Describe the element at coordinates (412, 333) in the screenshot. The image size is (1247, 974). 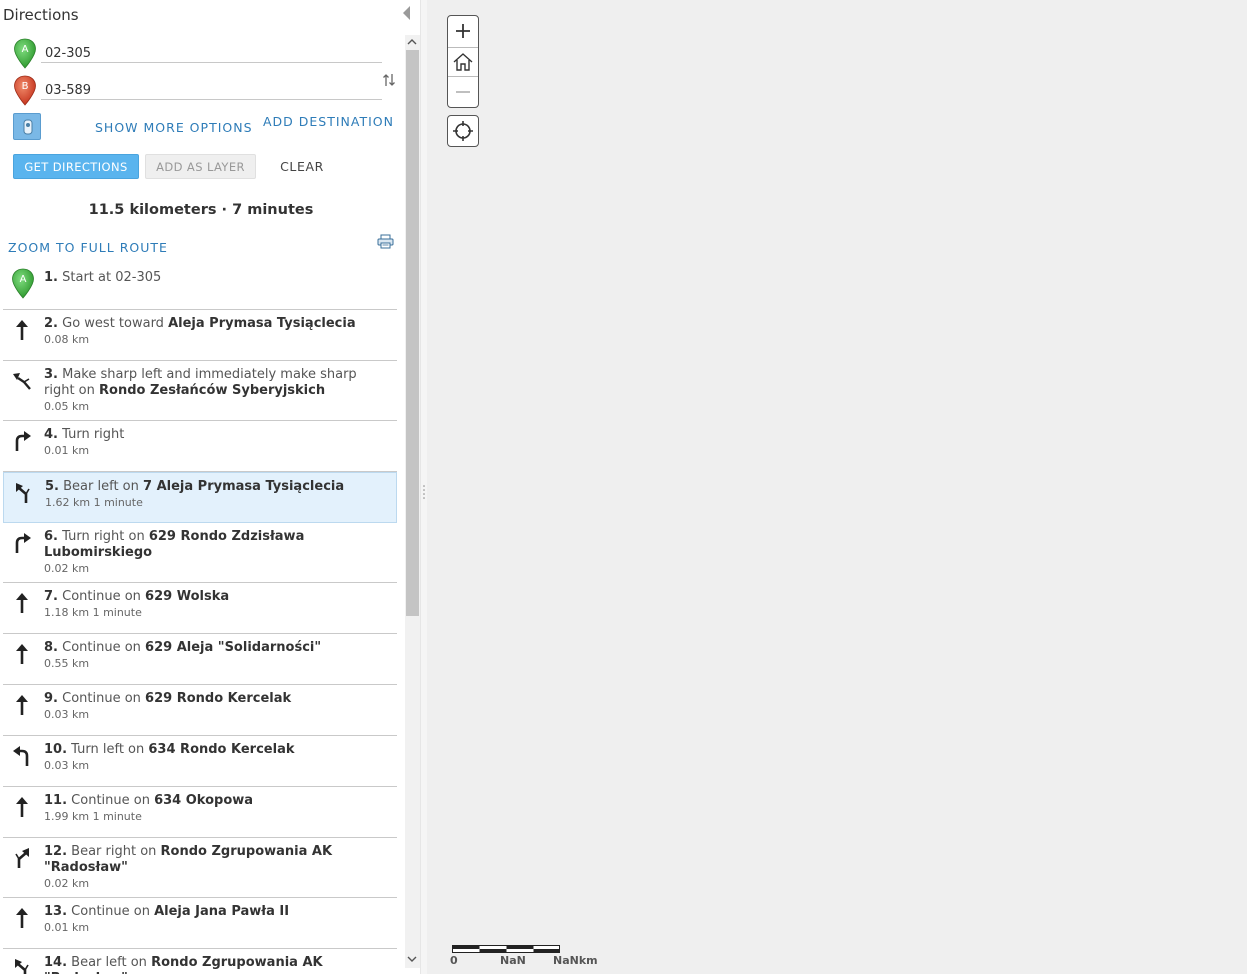
I see `panel-scrollbar-thumb` at that location.